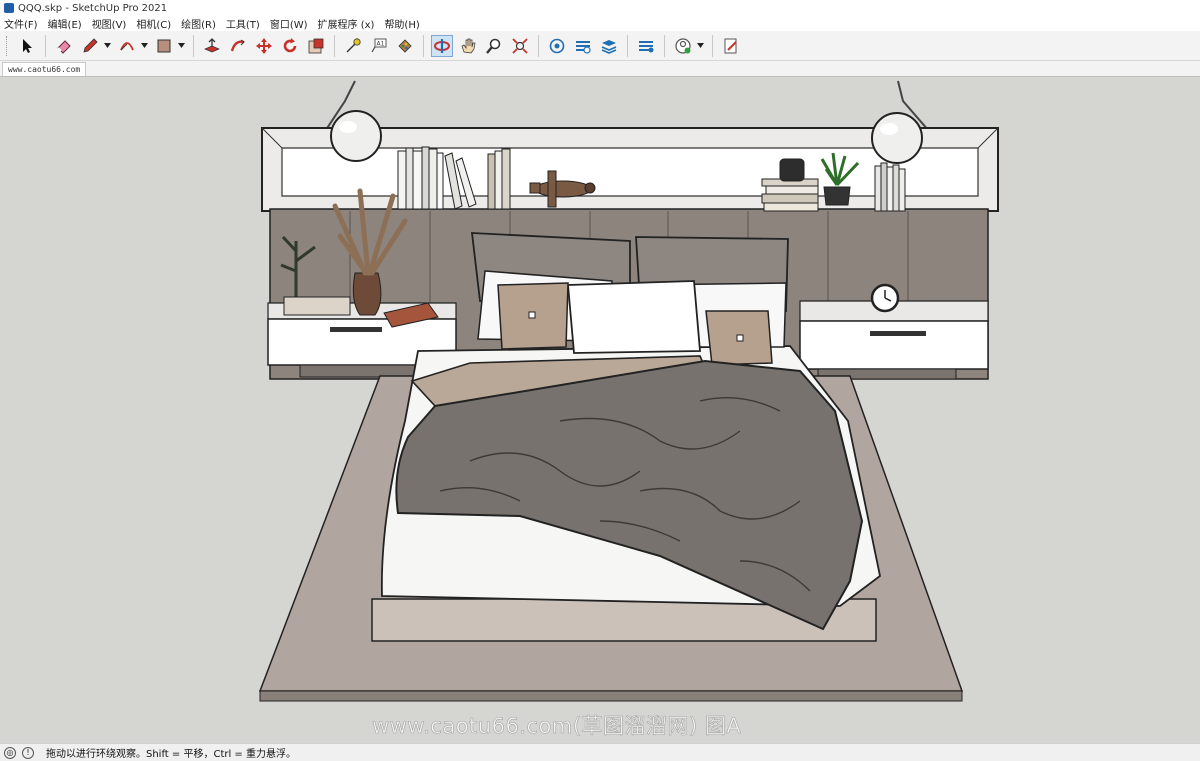 Image resolution: width=1200 pixels, height=761 pixels. I want to click on rectangle-icon, so click(164, 45).